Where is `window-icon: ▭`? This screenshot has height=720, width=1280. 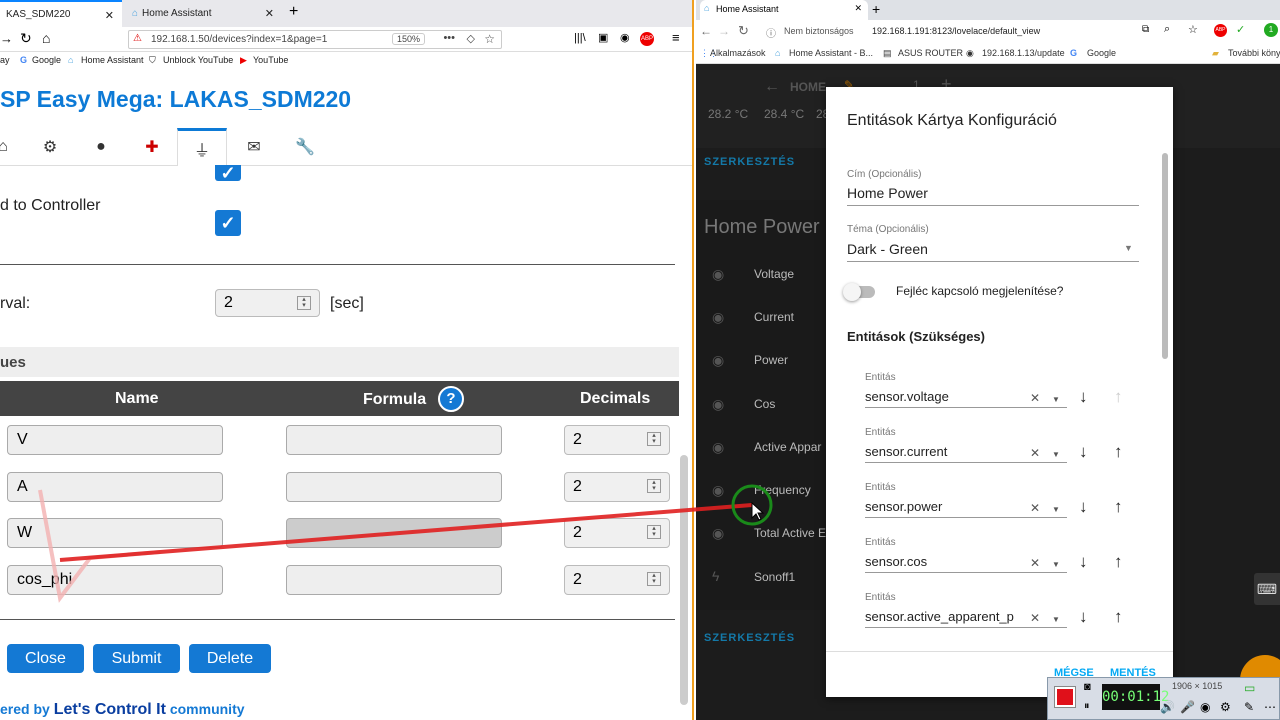
window-icon: ▭ is located at coordinates (1249, 688).